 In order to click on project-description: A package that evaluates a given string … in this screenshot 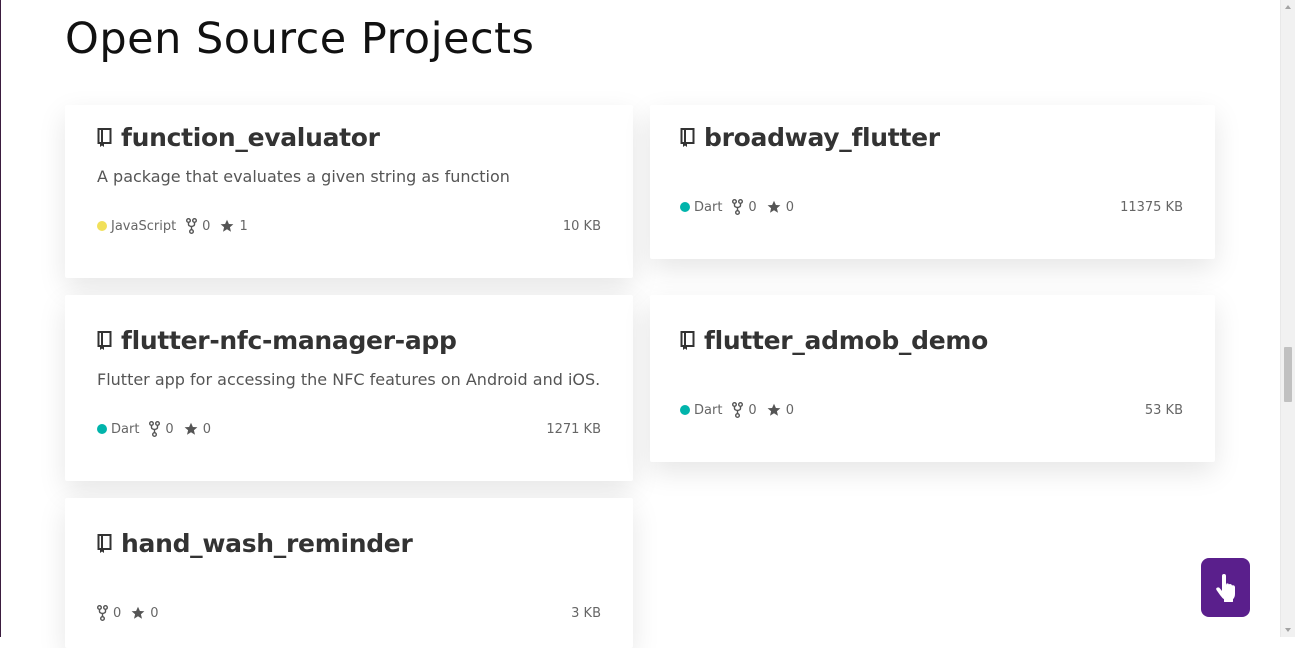, I will do `click(303, 176)`.